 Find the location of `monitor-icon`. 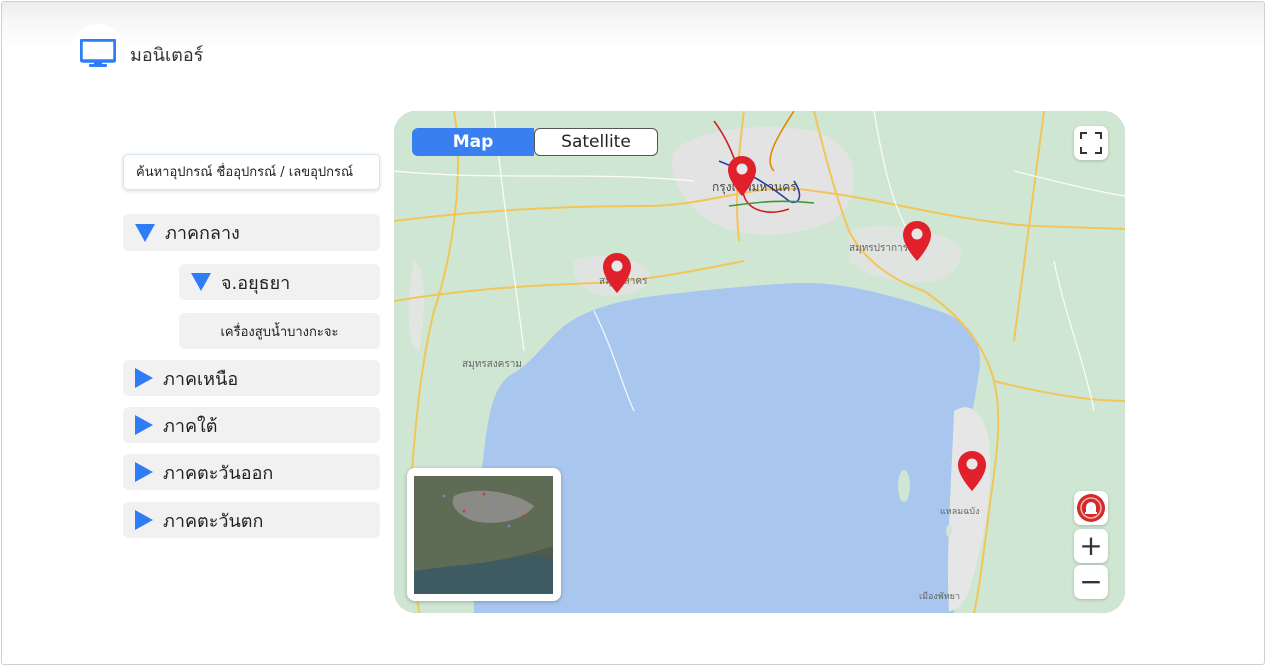

monitor-icon is located at coordinates (98, 53).